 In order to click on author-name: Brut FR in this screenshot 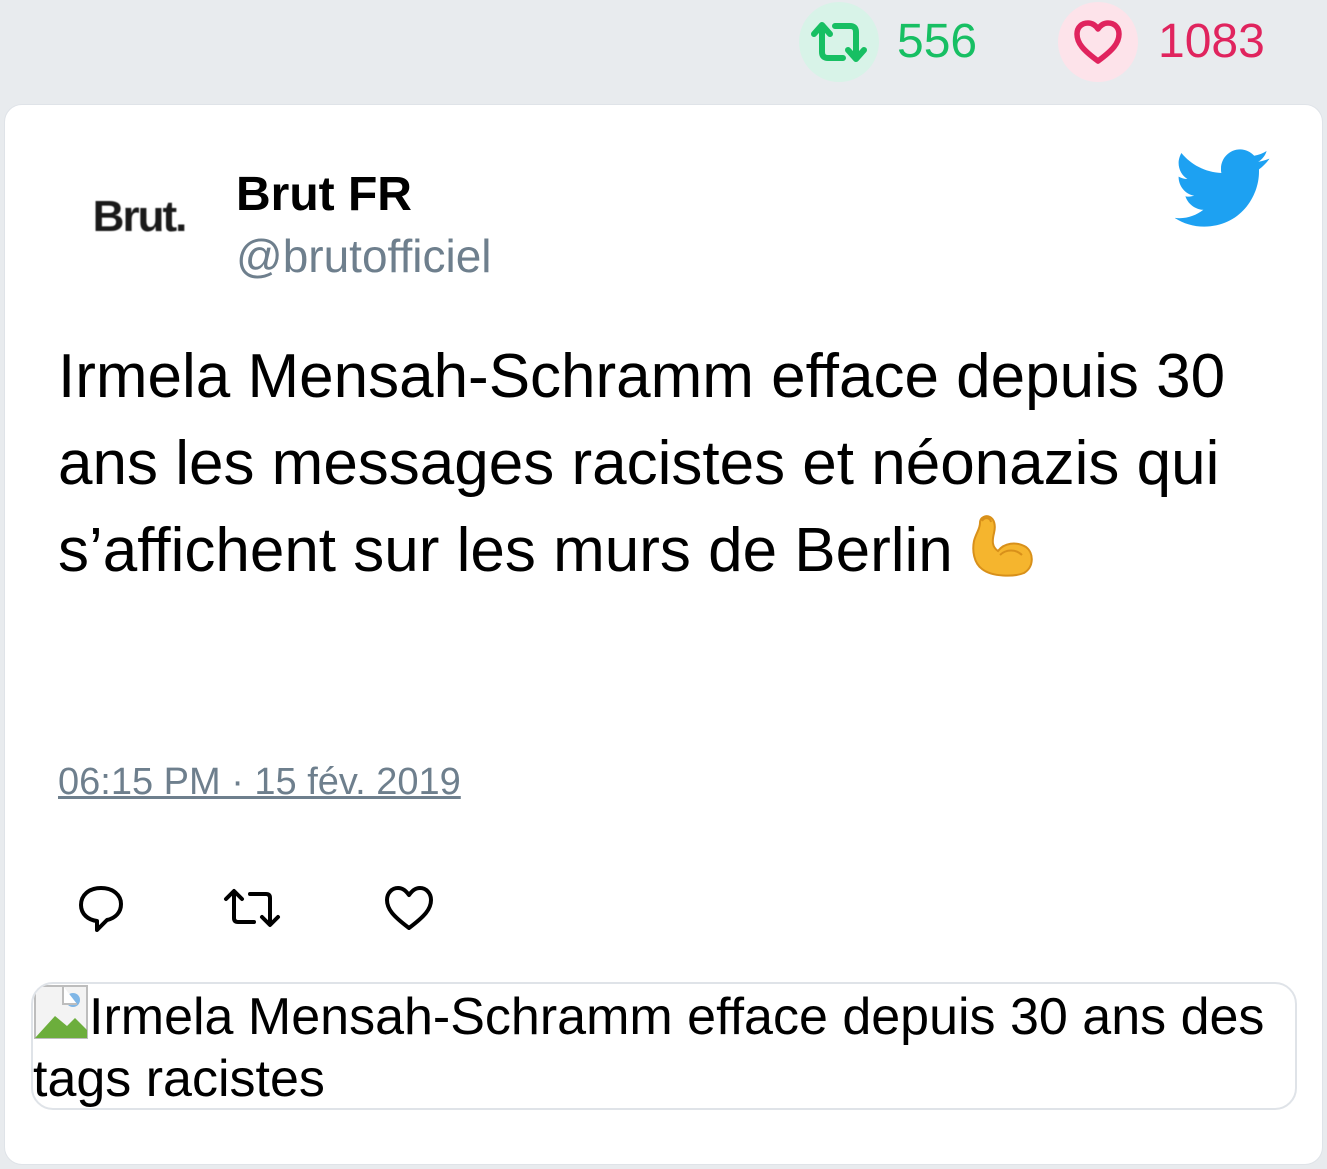, I will do `click(324, 194)`.